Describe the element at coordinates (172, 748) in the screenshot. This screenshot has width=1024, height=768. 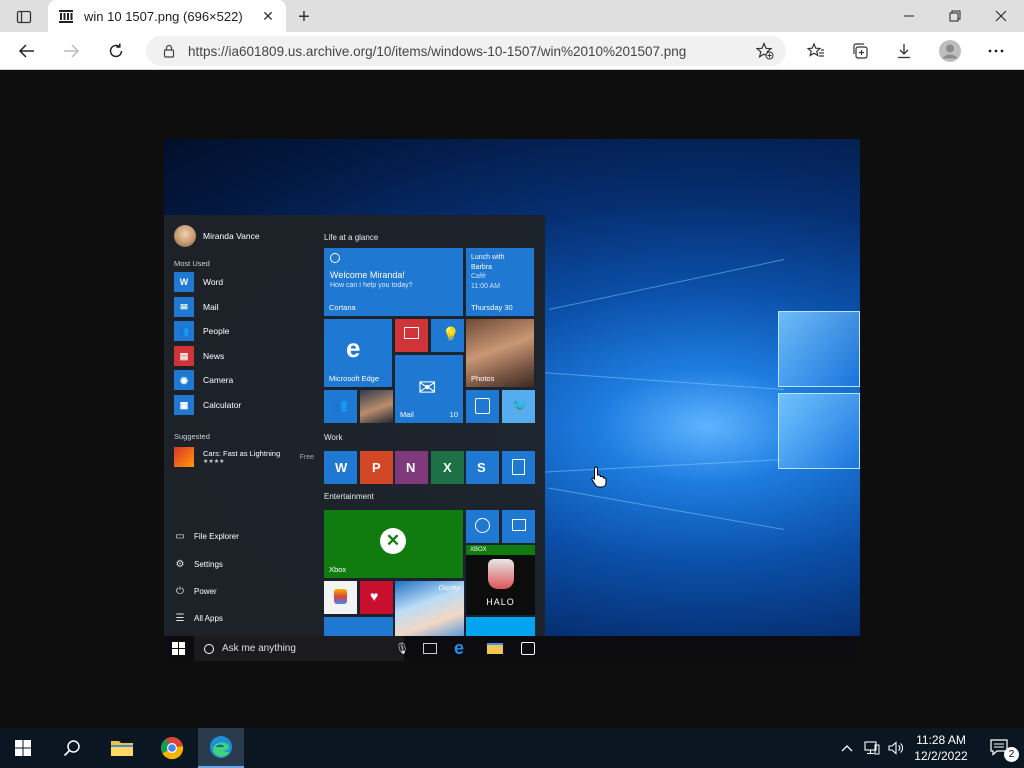
I see `chrome-button` at that location.